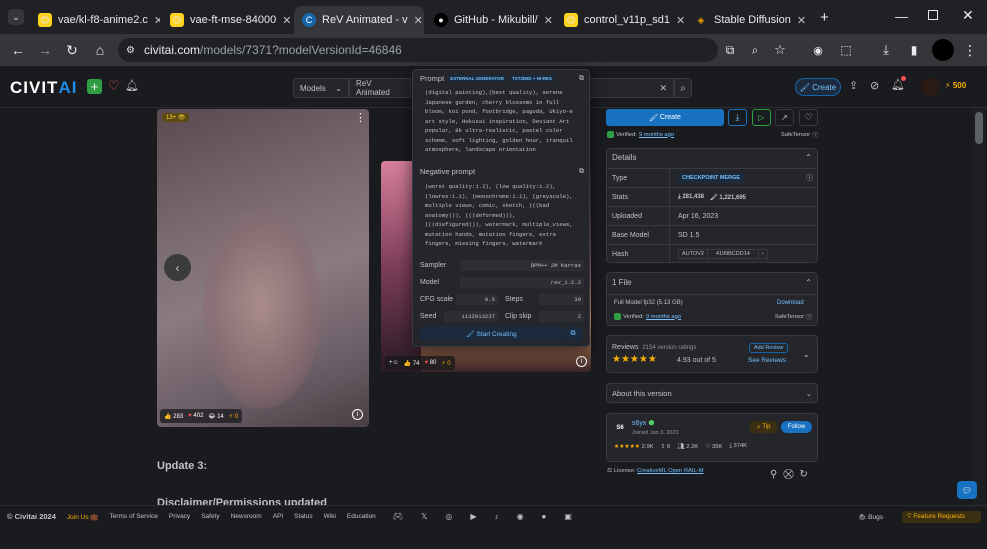 This screenshot has height=549, width=987. Describe the element at coordinates (227, 20) in the screenshot. I see `browser-tab-2: 😊 vae-ft-mse-84000 ✕` at that location.